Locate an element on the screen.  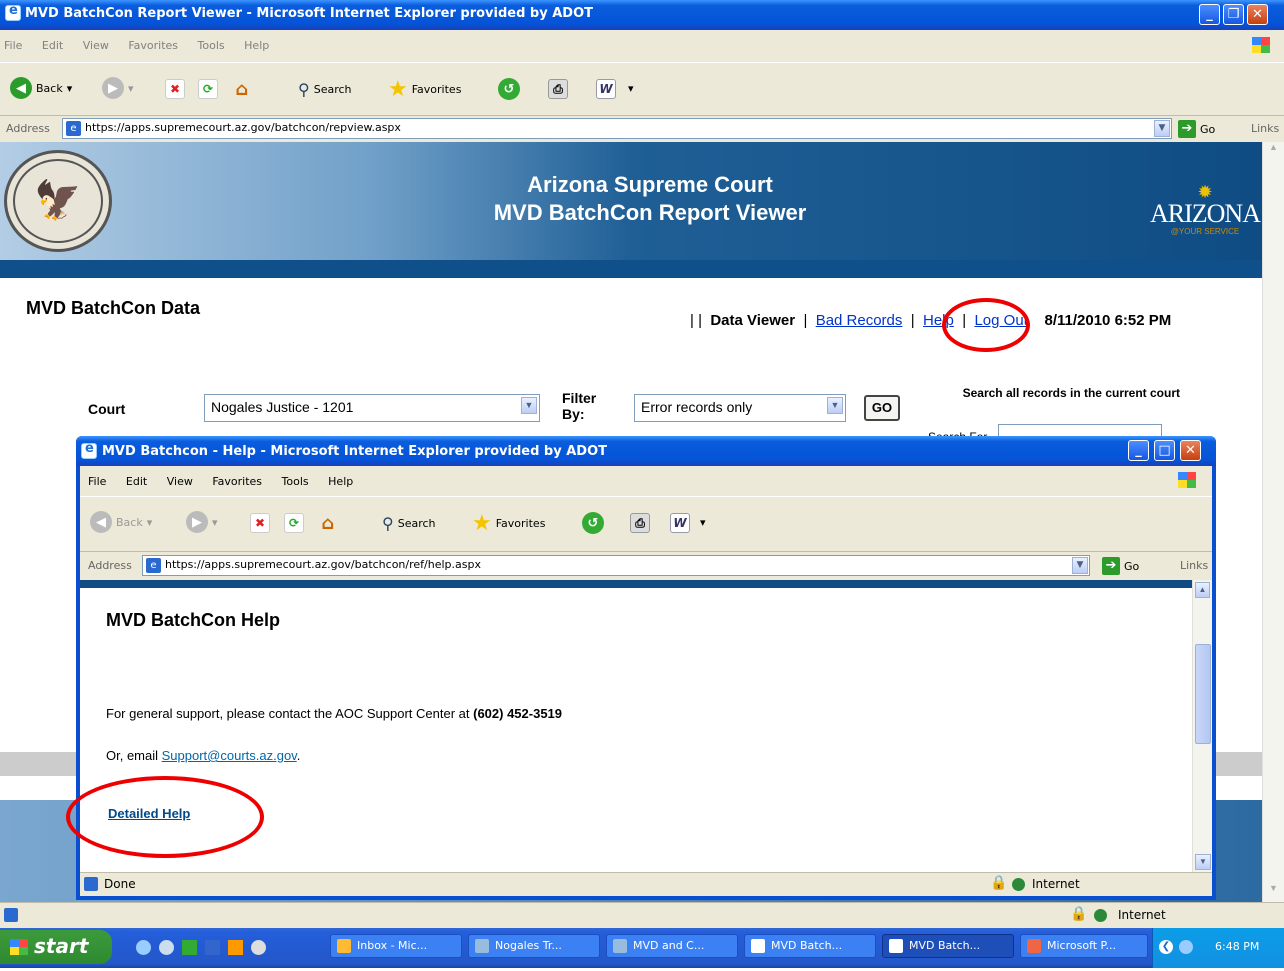
popup-status-zone: Internet is located at coordinates (1056, 884).